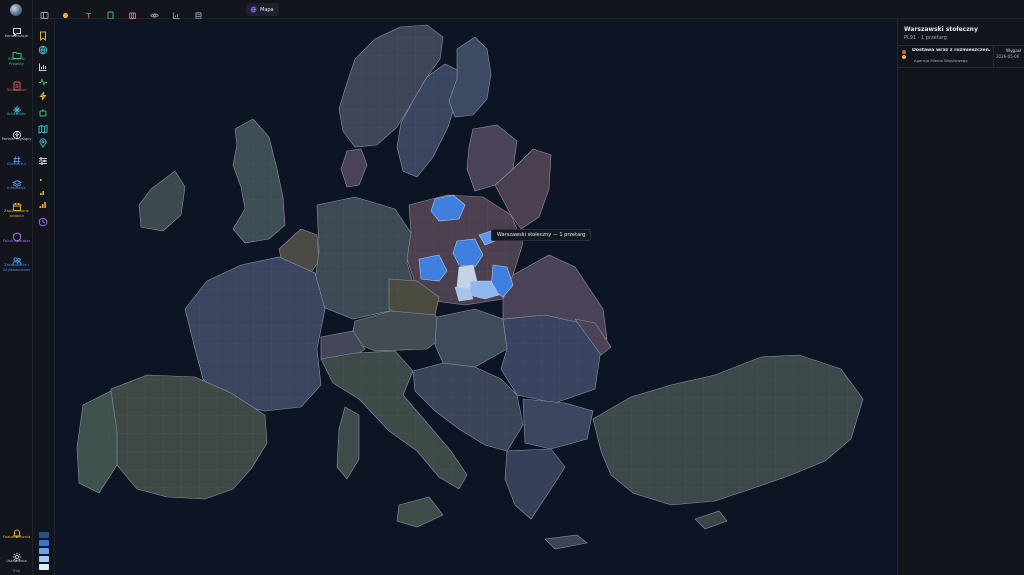  I want to click on tab-map: Mapa, so click(262, 9).